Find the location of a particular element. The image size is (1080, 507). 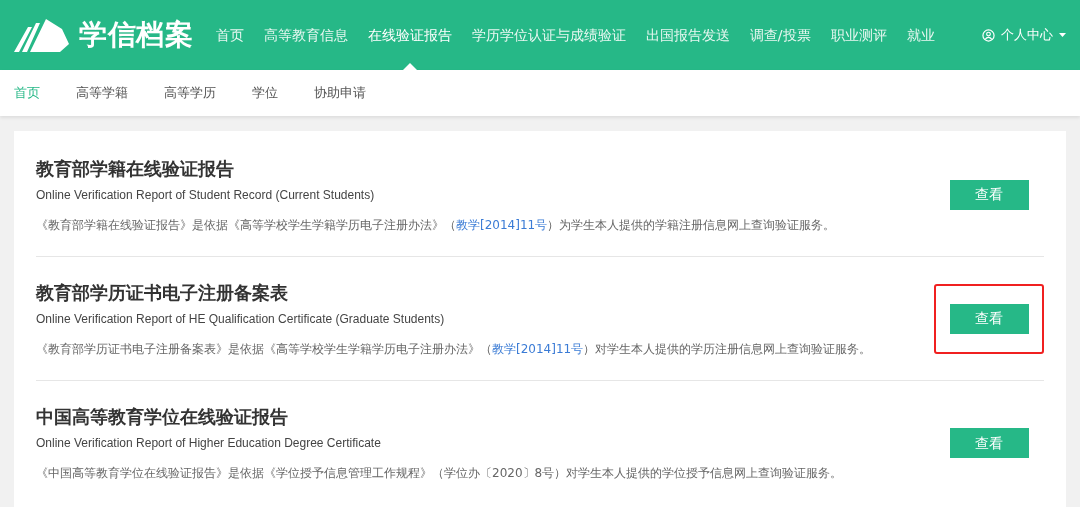

report-title: 教育部学历证书电子注册备案表 is located at coordinates (162, 292).